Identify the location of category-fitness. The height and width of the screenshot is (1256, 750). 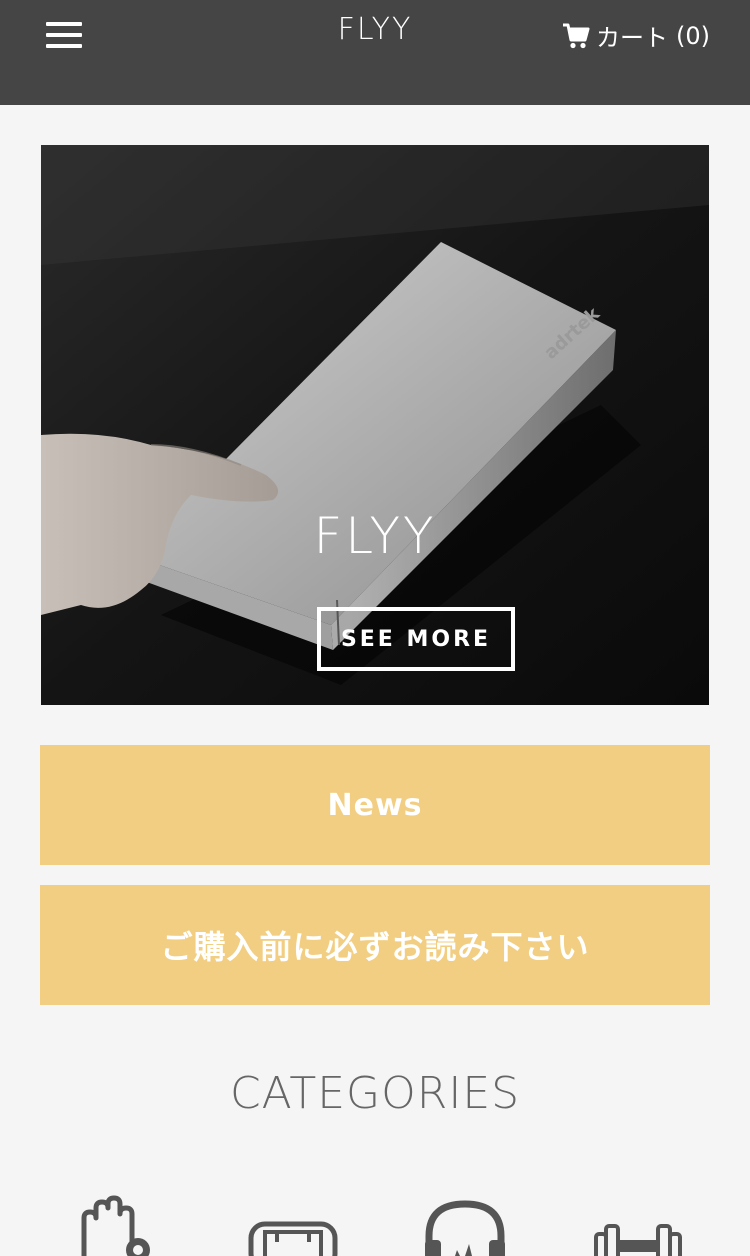
(638, 1222).